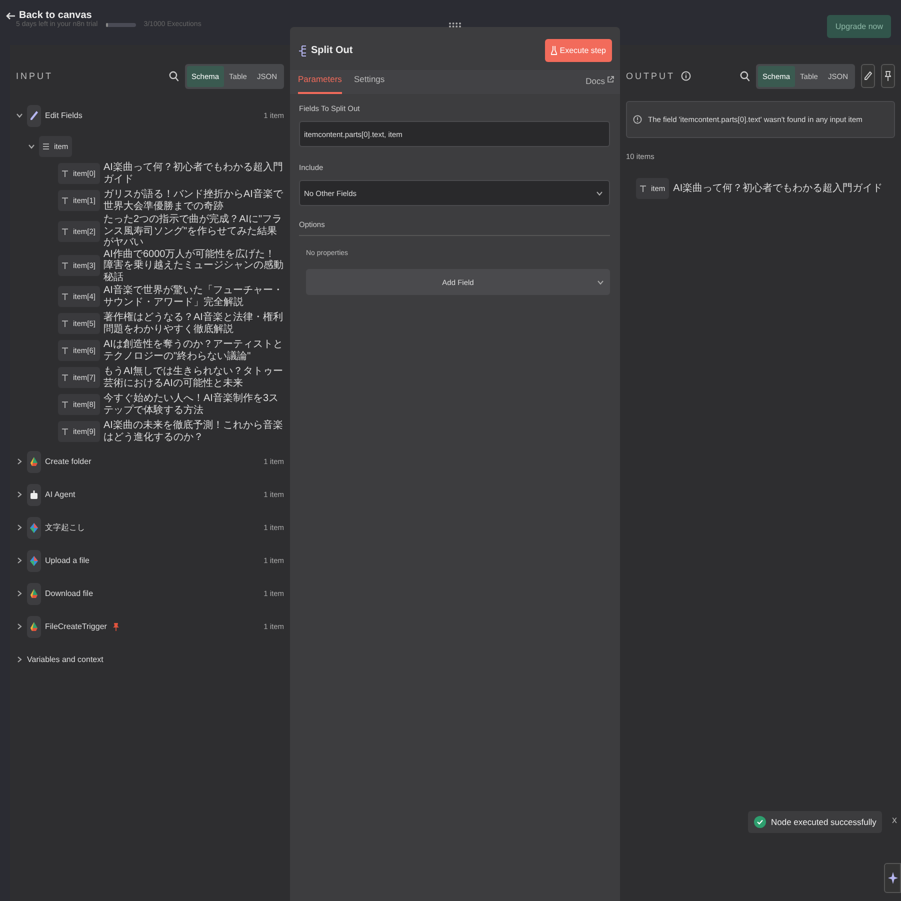 Image resolution: width=901 pixels, height=901 pixels. Describe the element at coordinates (760, 822) in the screenshot. I see `check-circle-icon` at that location.